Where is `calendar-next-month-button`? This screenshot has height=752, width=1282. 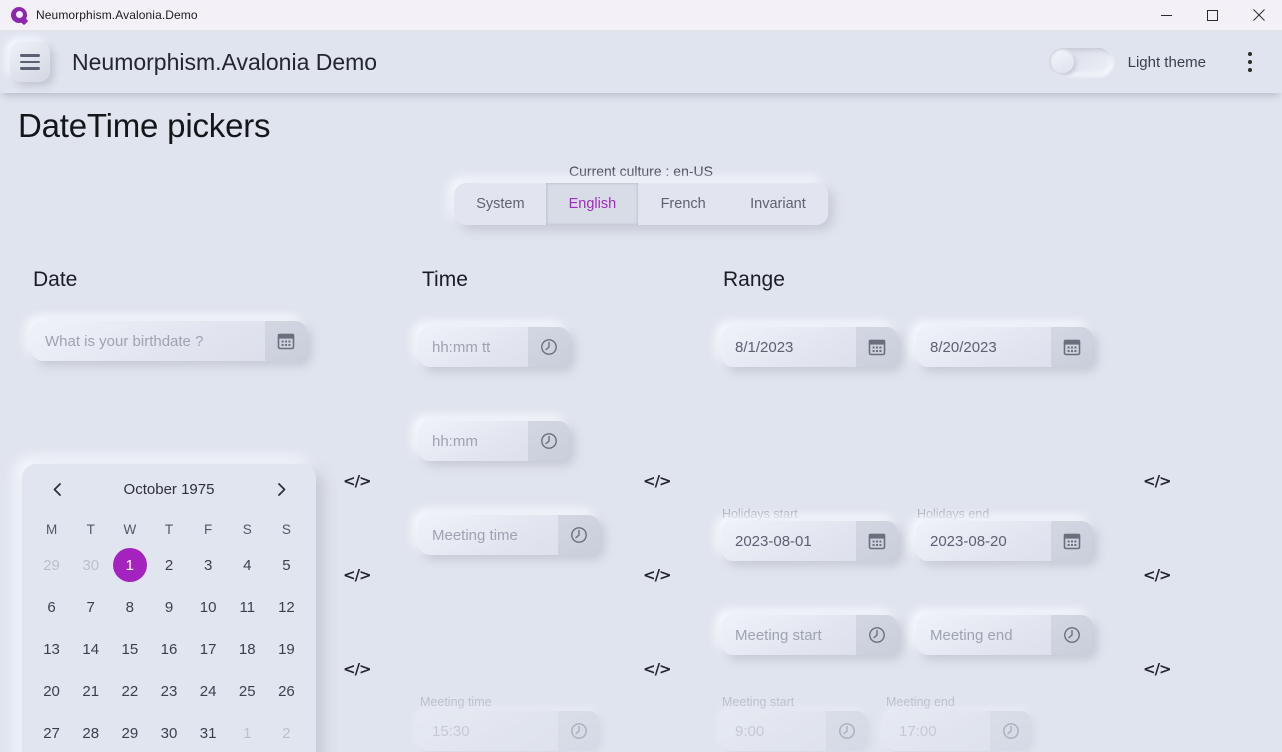 calendar-next-month-button is located at coordinates (281, 489).